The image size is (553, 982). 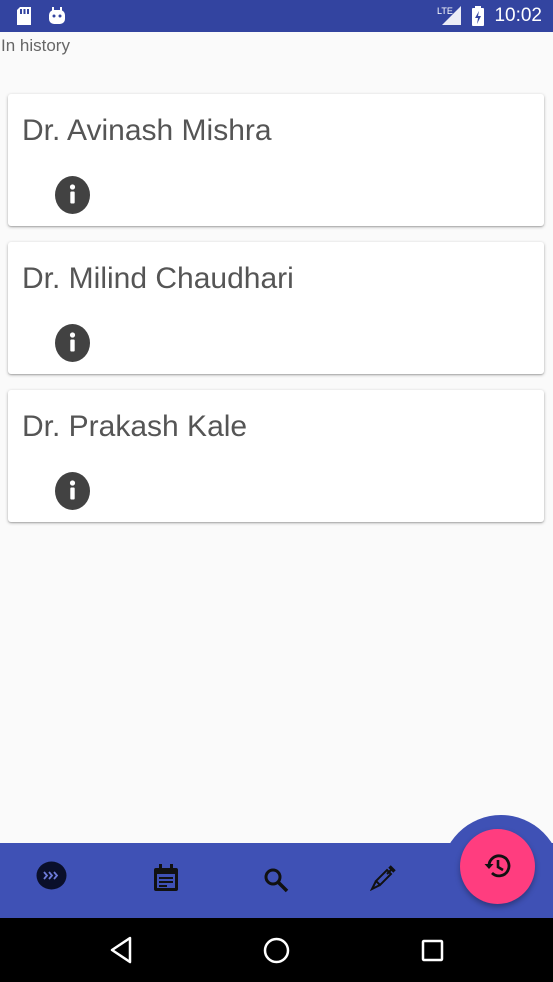 I want to click on forward-icon, so click(x=51, y=878).